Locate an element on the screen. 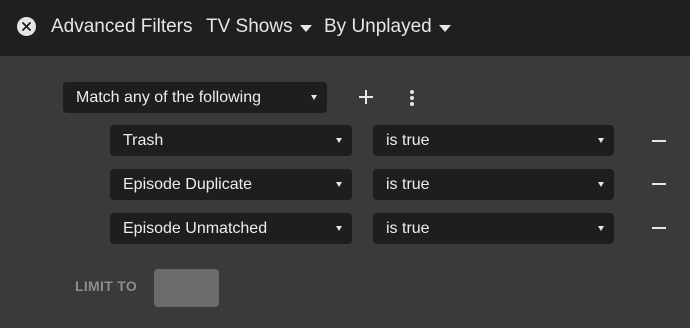  rule-field-select: Episode Unmatched is located at coordinates (231, 228).